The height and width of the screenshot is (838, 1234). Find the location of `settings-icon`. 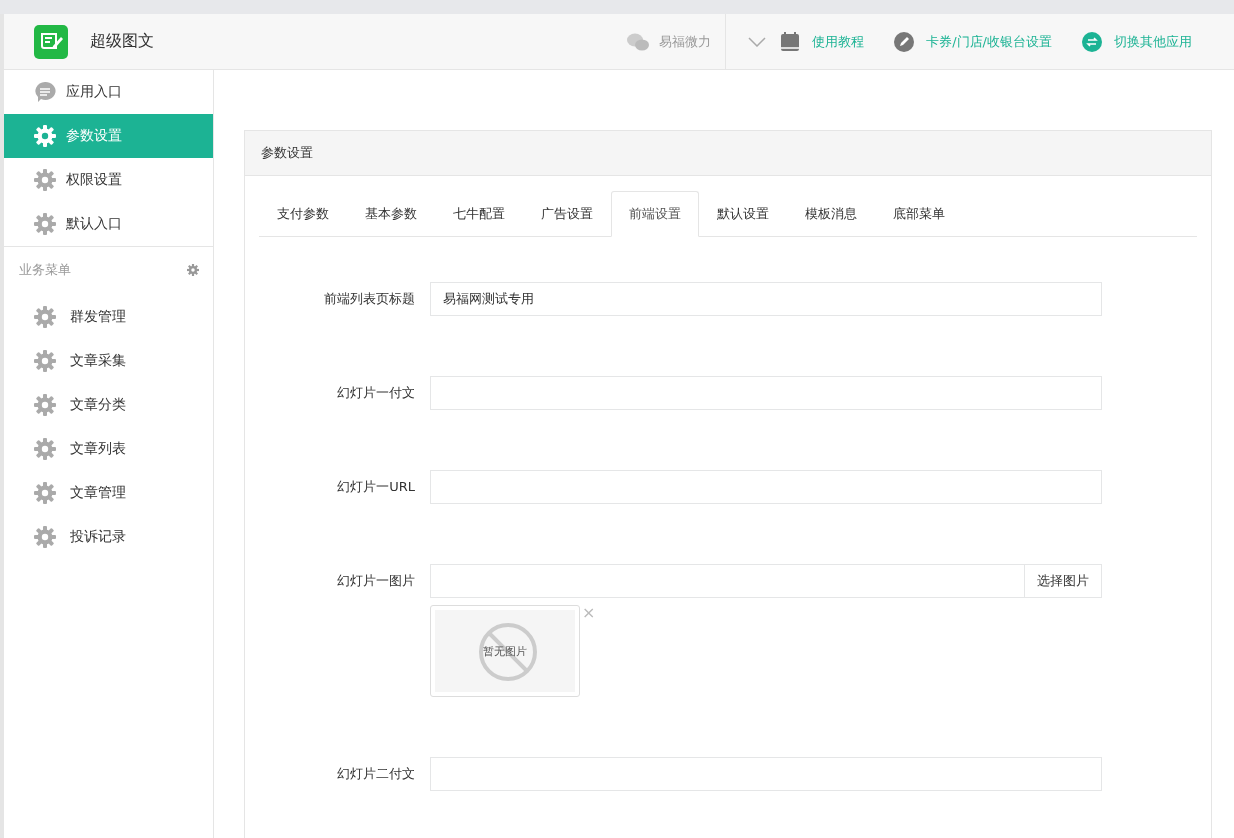

settings-icon is located at coordinates (193, 270).